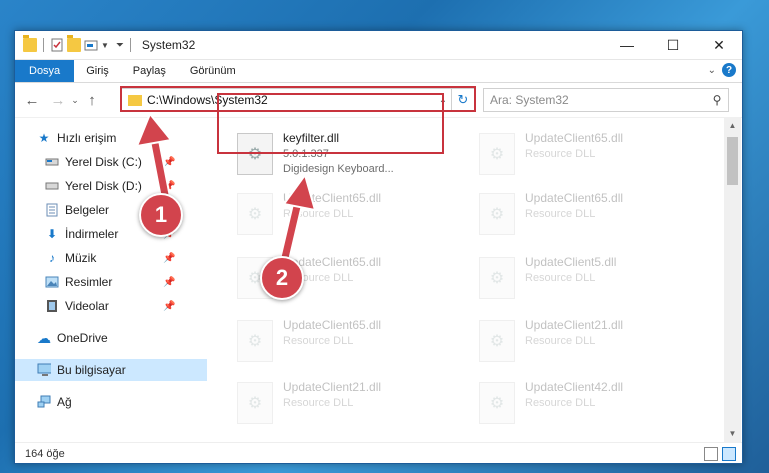 Image resolution: width=769 pixels, height=473 pixels. Describe the element at coordinates (161, 215) in the screenshot. I see `step-marker-1: 1` at that location.